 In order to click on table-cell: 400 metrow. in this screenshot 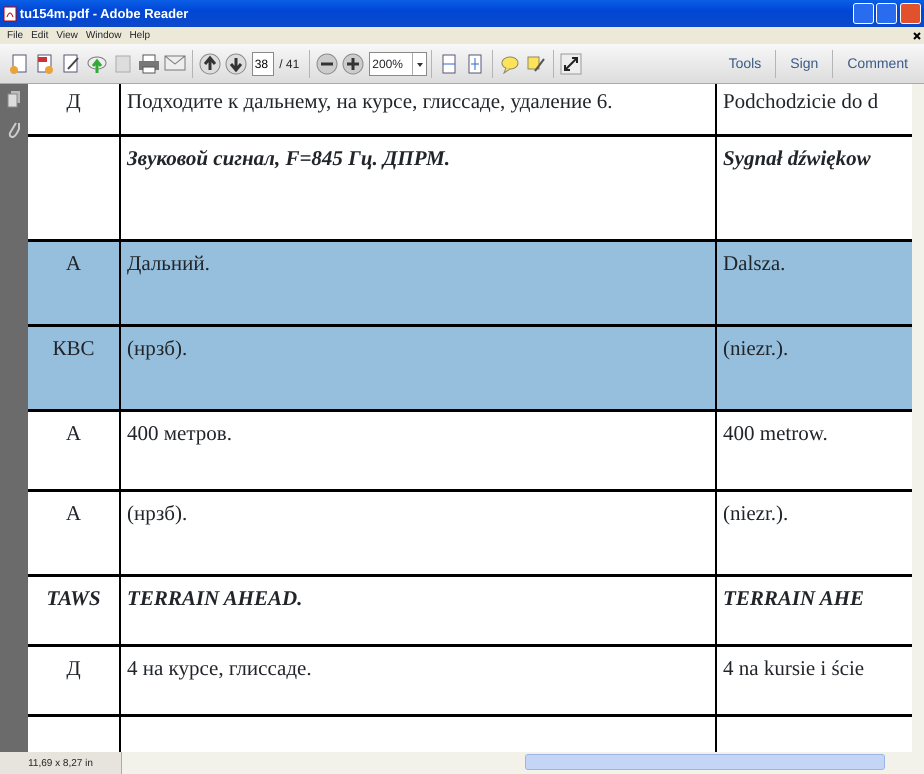, I will do `click(775, 432)`.